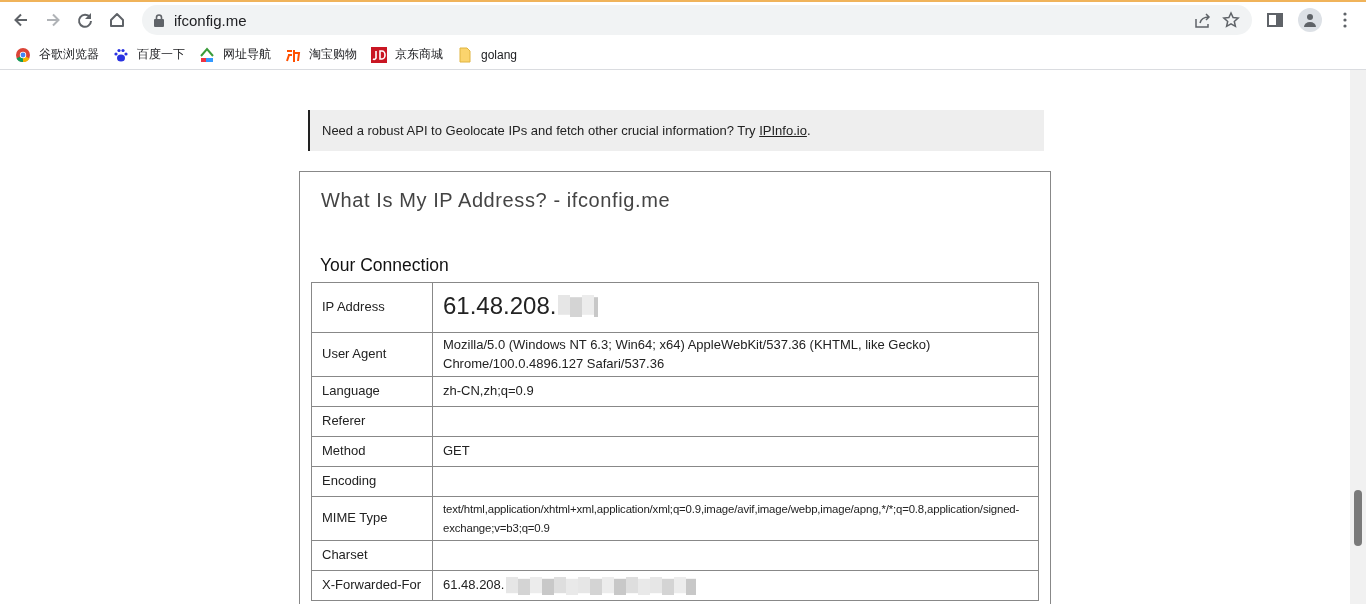 This screenshot has width=1366, height=604. I want to click on field-value: text/html,application/xhtml+xml,application/xml;q=0.9,image/avif,image/webp,image/apng,*/*;q=0.8,application/signed-exchange;v=b3;q=0.9, so click(732, 519).